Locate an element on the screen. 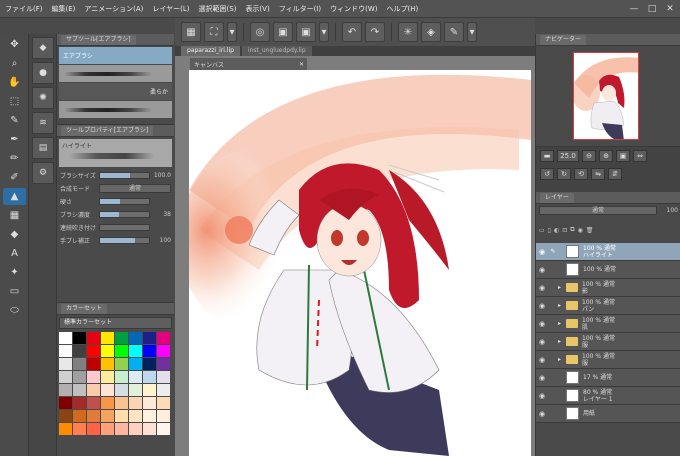  layer-row: ◉ ▸ 100 % 通常肌 is located at coordinates (608, 324).